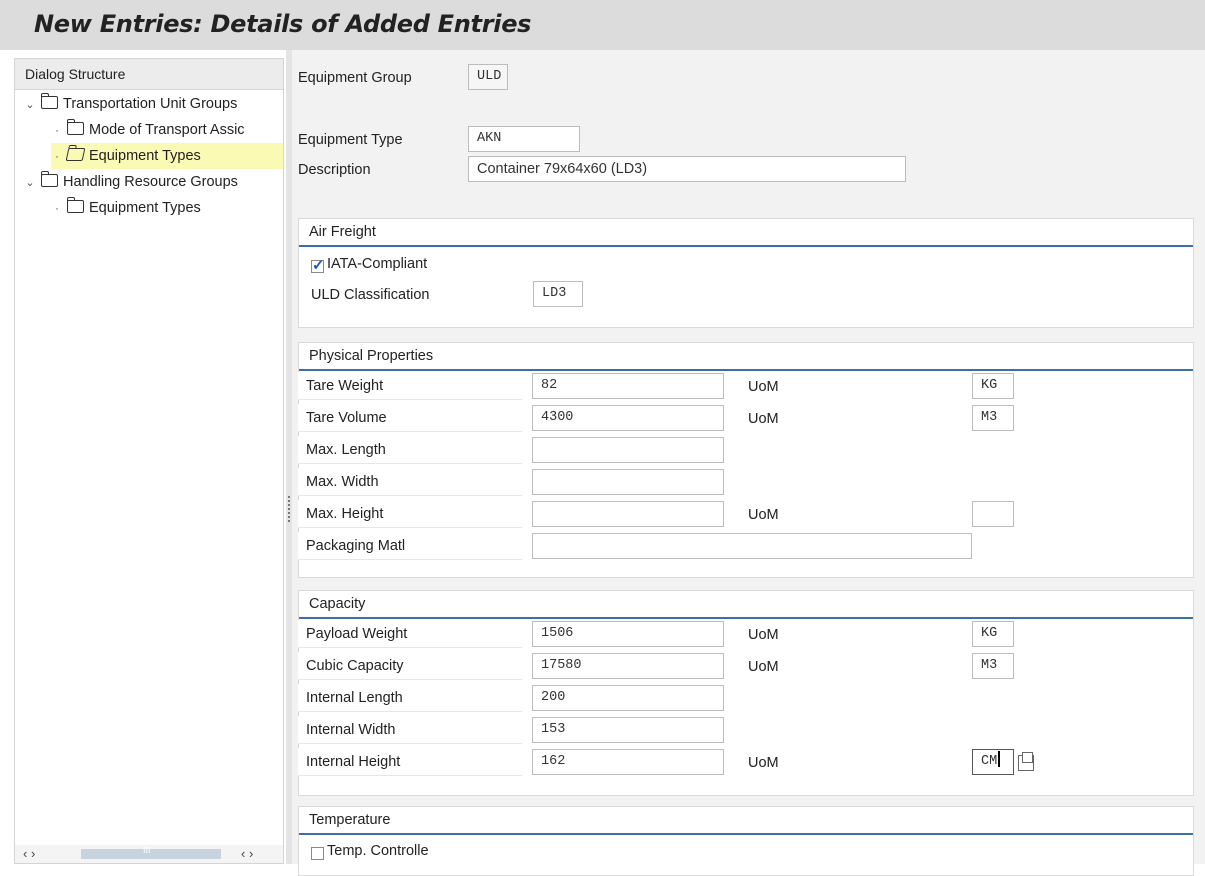 The height and width of the screenshot is (876, 1205). What do you see at coordinates (628, 634) in the screenshot?
I see `payload-weight-field: 1506` at bounding box center [628, 634].